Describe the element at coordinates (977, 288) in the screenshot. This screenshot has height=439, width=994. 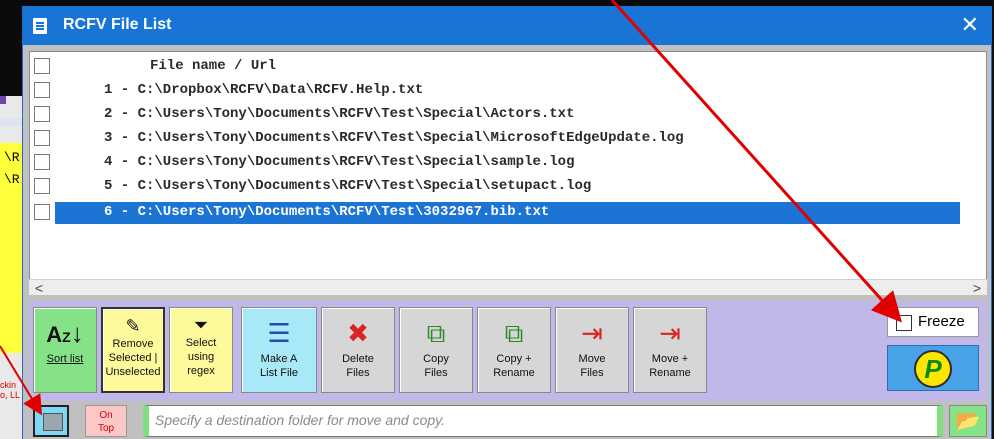
I see `scroll-right-arrow: >` at that location.